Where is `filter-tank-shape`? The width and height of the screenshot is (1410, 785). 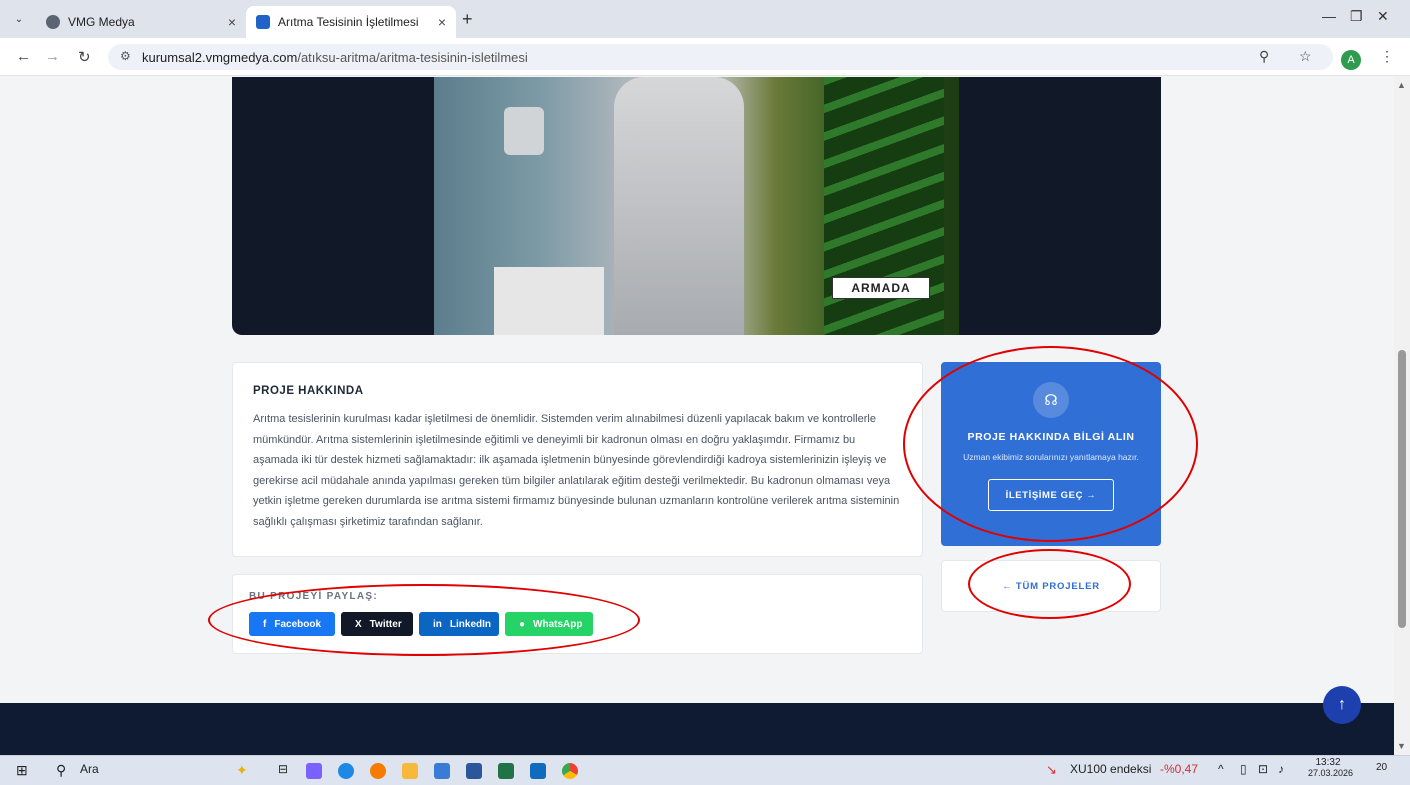
filter-tank-shape is located at coordinates (524, 131).